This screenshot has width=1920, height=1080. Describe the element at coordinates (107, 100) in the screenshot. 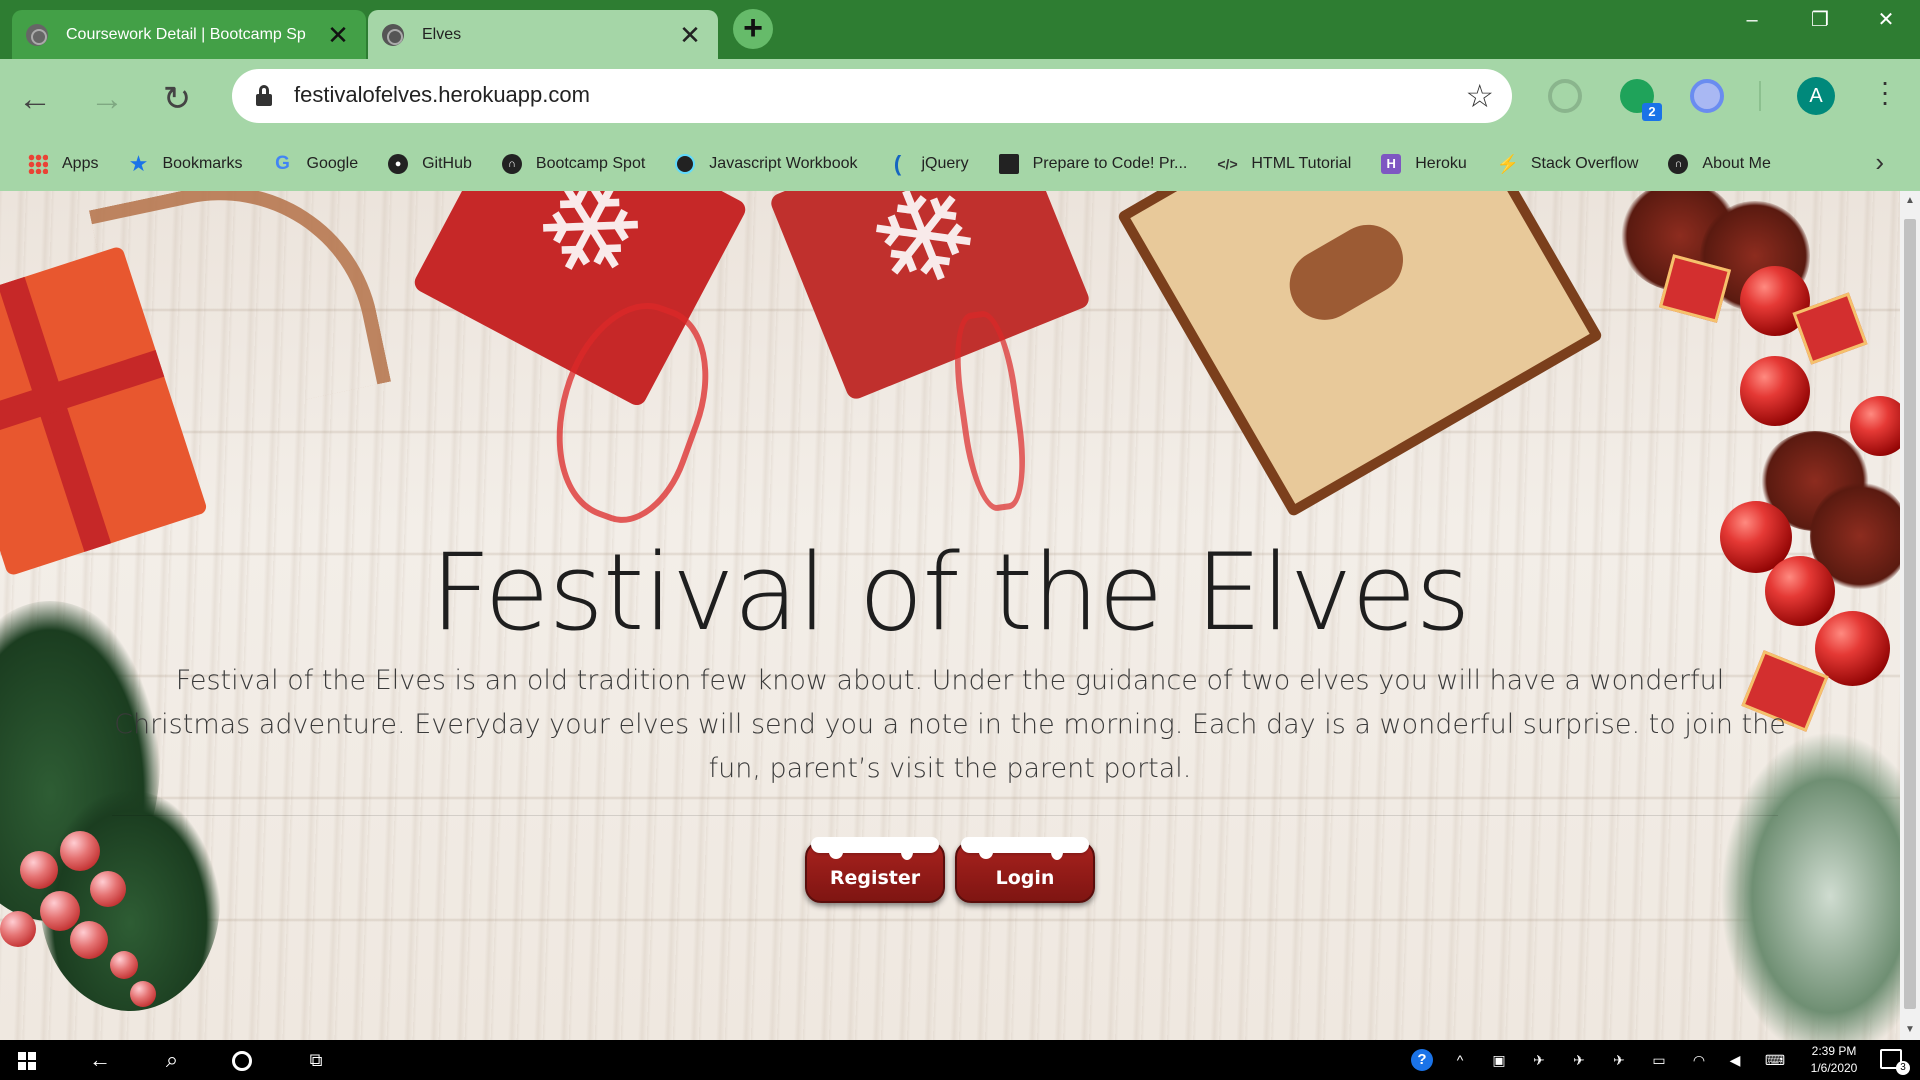

I see `forward-arrow-icon: →` at that location.